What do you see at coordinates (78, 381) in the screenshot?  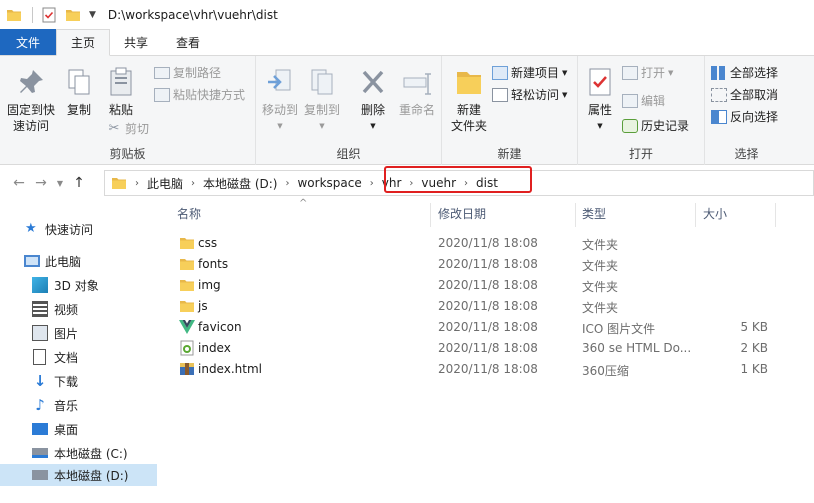 I see `nav-downloads: ↓ 下载` at bounding box center [78, 381].